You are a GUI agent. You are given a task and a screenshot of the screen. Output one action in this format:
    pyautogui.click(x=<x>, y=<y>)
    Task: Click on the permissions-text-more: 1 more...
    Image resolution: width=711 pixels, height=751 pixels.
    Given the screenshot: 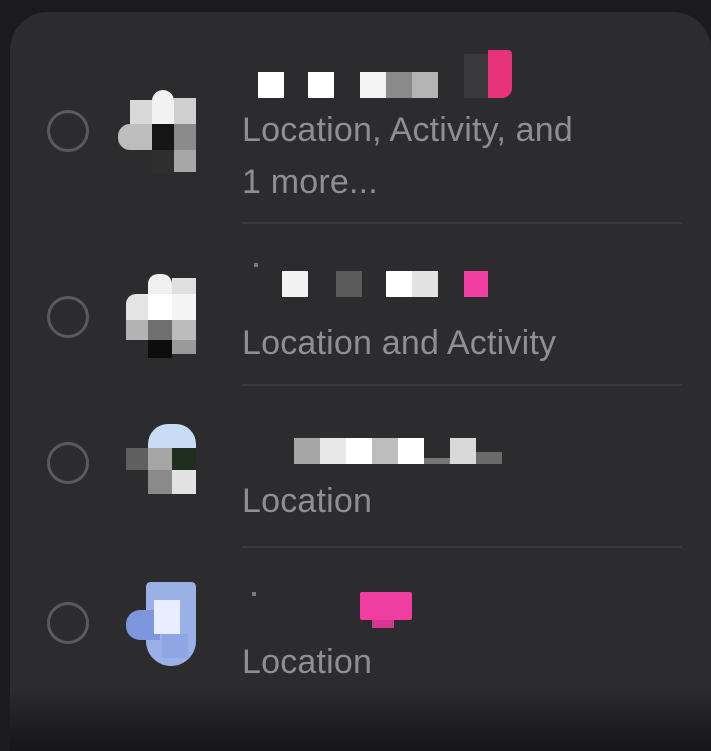 What is the action you would take?
    pyautogui.click(x=310, y=182)
    